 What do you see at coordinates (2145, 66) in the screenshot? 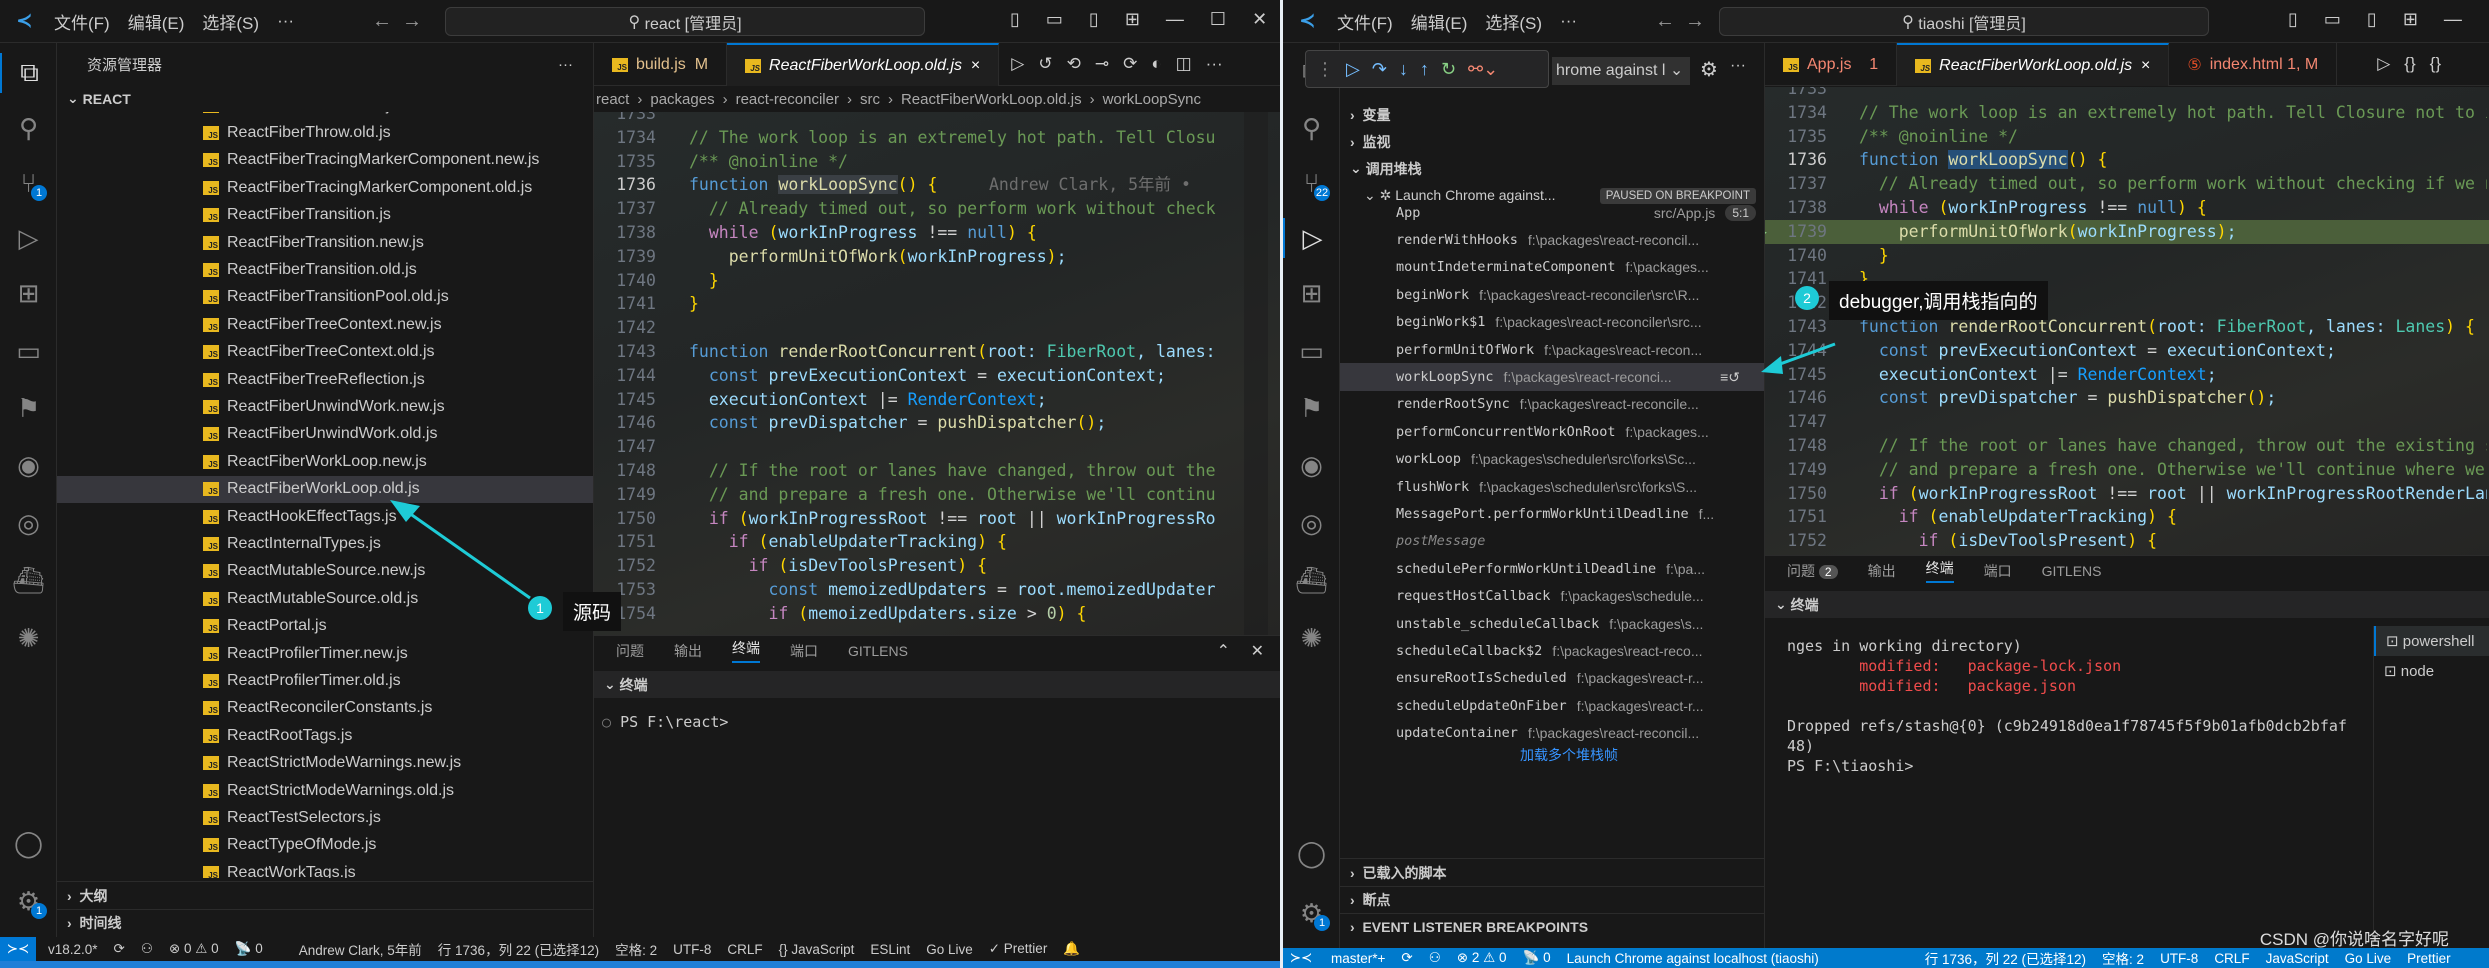
I see `close-tab-button: ×` at bounding box center [2145, 66].